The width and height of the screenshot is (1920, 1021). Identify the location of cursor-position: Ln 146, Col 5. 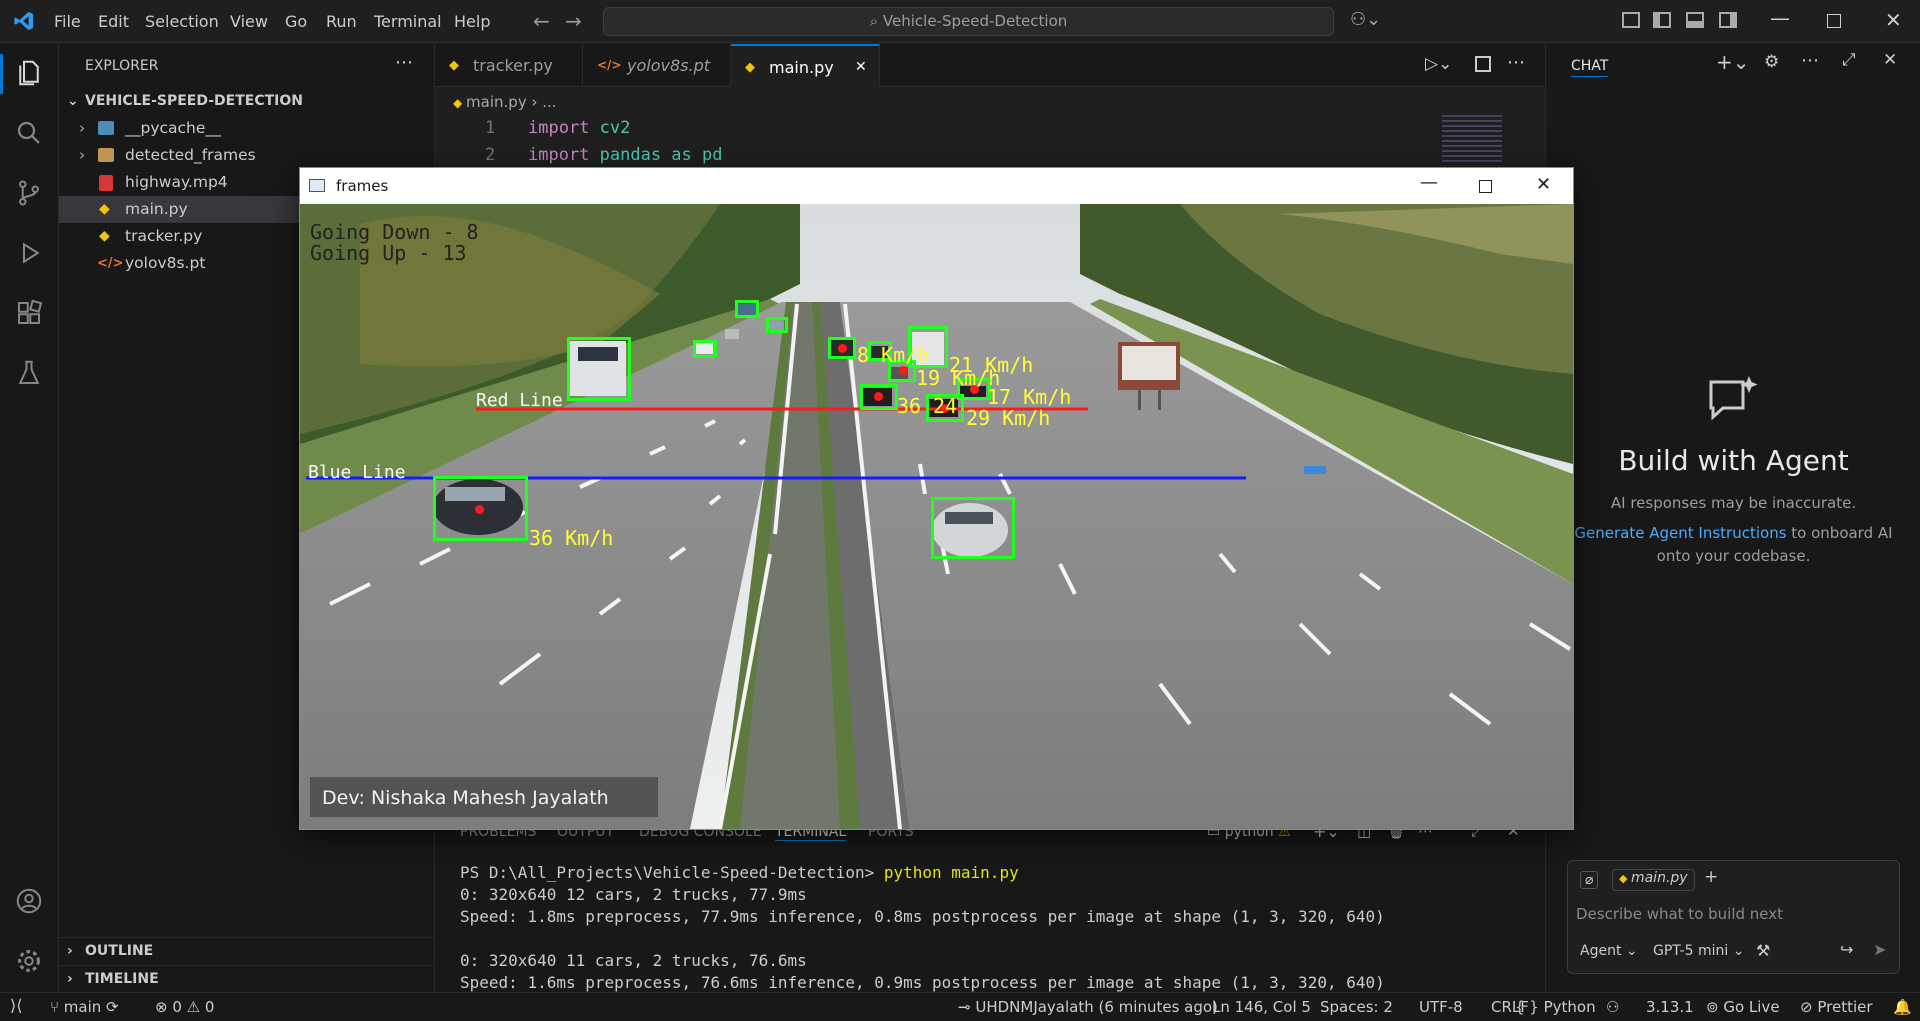
(1261, 1007).